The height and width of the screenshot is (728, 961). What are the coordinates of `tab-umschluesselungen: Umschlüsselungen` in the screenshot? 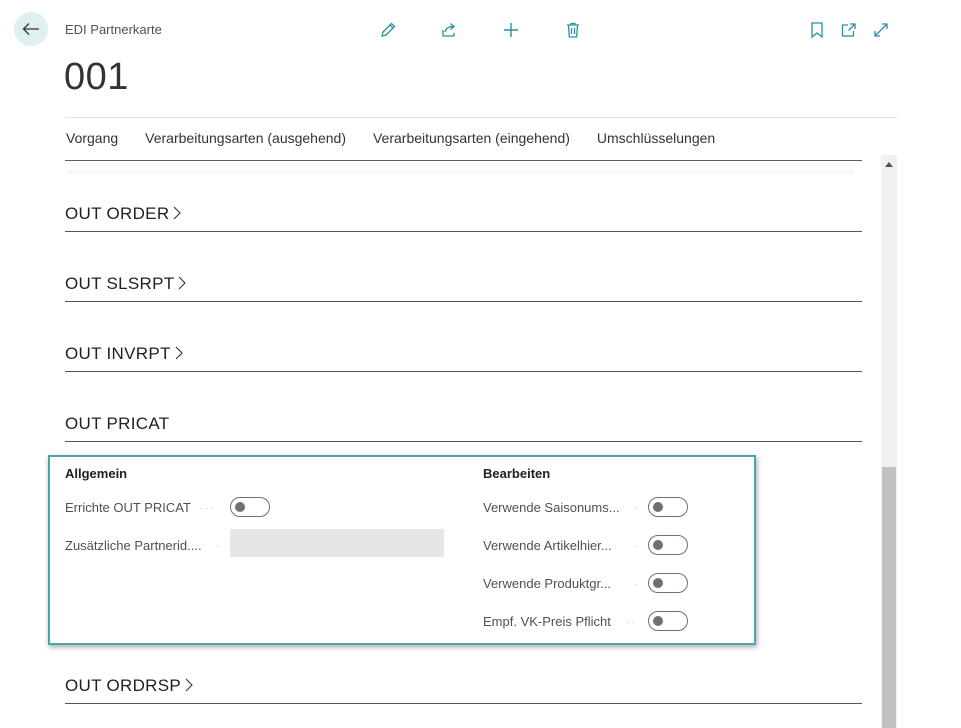 It's located at (656, 138).